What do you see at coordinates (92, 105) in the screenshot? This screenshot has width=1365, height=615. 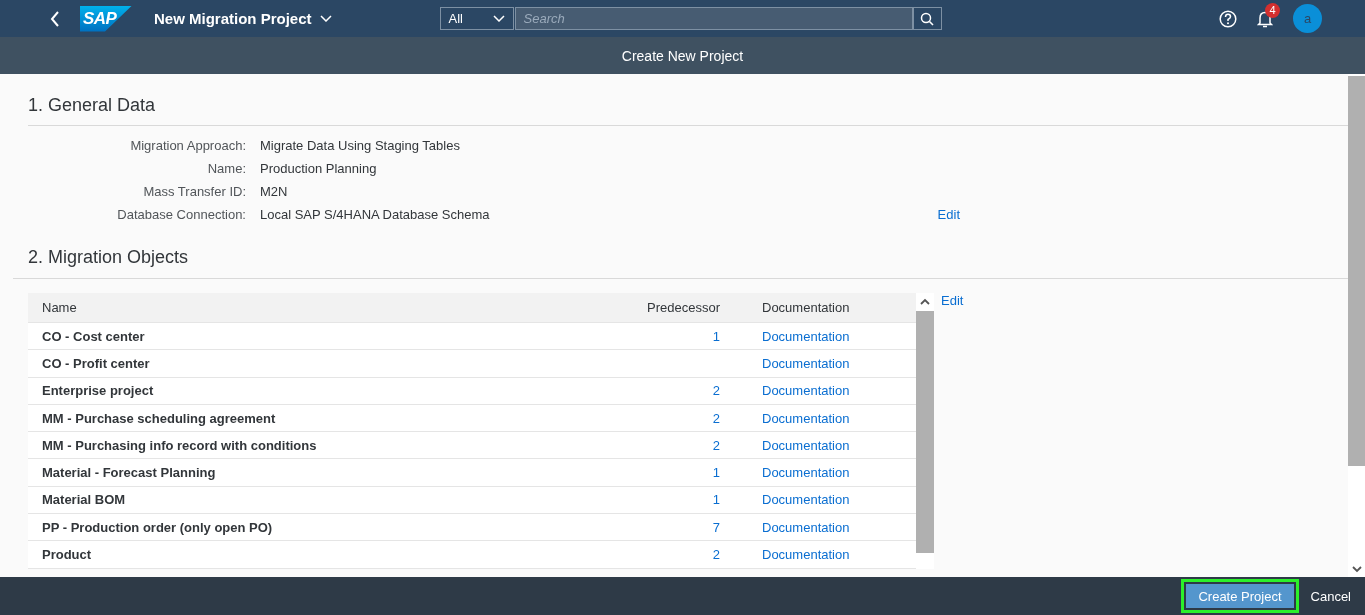 I see `section-heading: 1. General Data` at bounding box center [92, 105].